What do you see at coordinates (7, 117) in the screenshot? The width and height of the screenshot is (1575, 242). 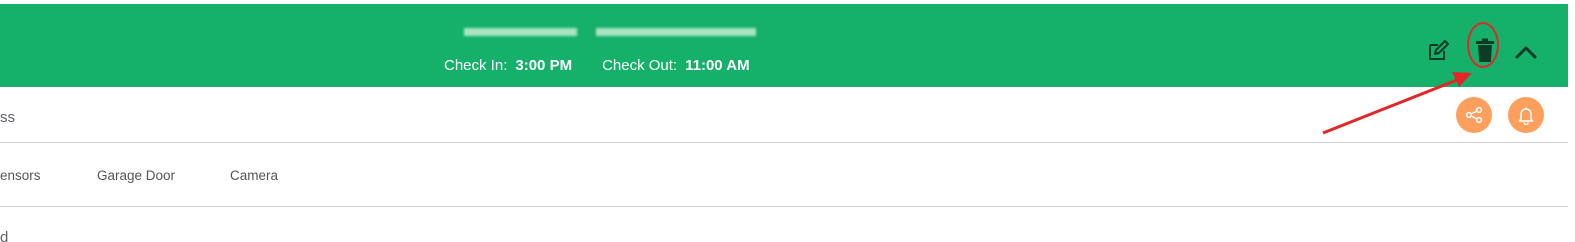 I see `address-label: ss` at bounding box center [7, 117].